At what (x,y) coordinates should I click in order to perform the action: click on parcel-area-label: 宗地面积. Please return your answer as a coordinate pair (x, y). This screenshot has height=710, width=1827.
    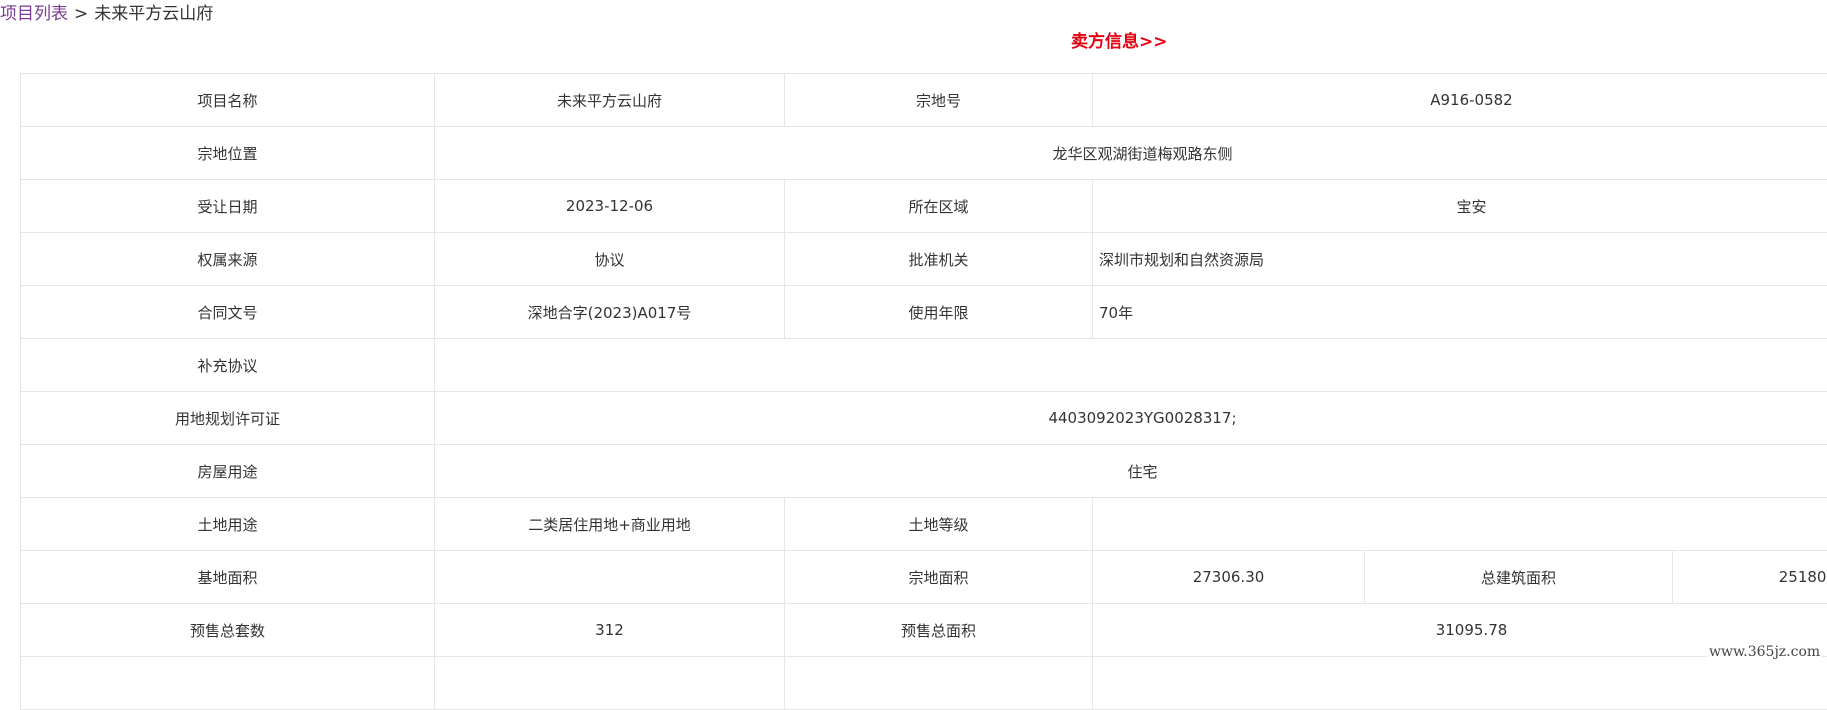
    Looking at the image, I should click on (939, 577).